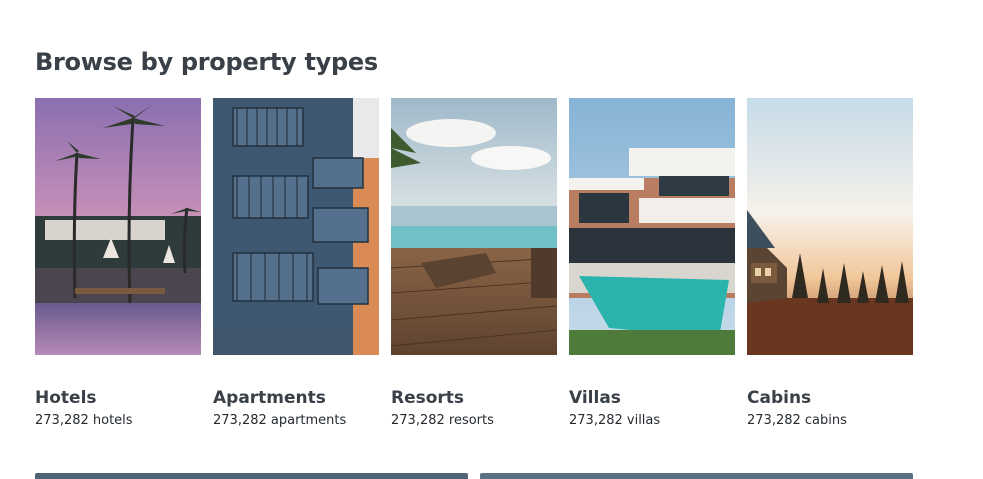  What do you see at coordinates (118, 226) in the screenshot?
I see `hotel-pool-palms-image` at bounding box center [118, 226].